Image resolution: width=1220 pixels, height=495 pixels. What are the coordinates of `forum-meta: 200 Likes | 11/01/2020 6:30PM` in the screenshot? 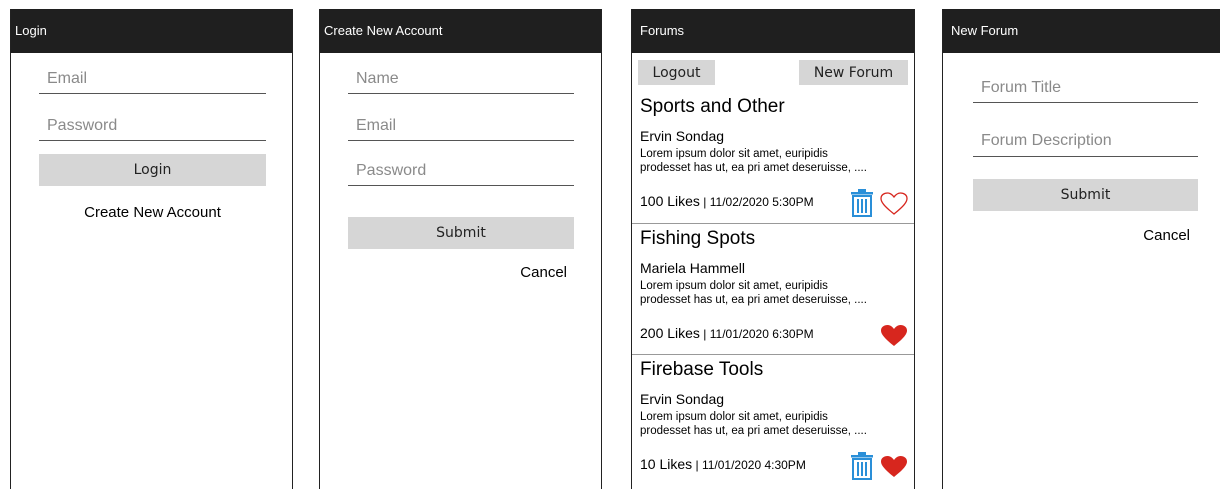 It's located at (727, 333).